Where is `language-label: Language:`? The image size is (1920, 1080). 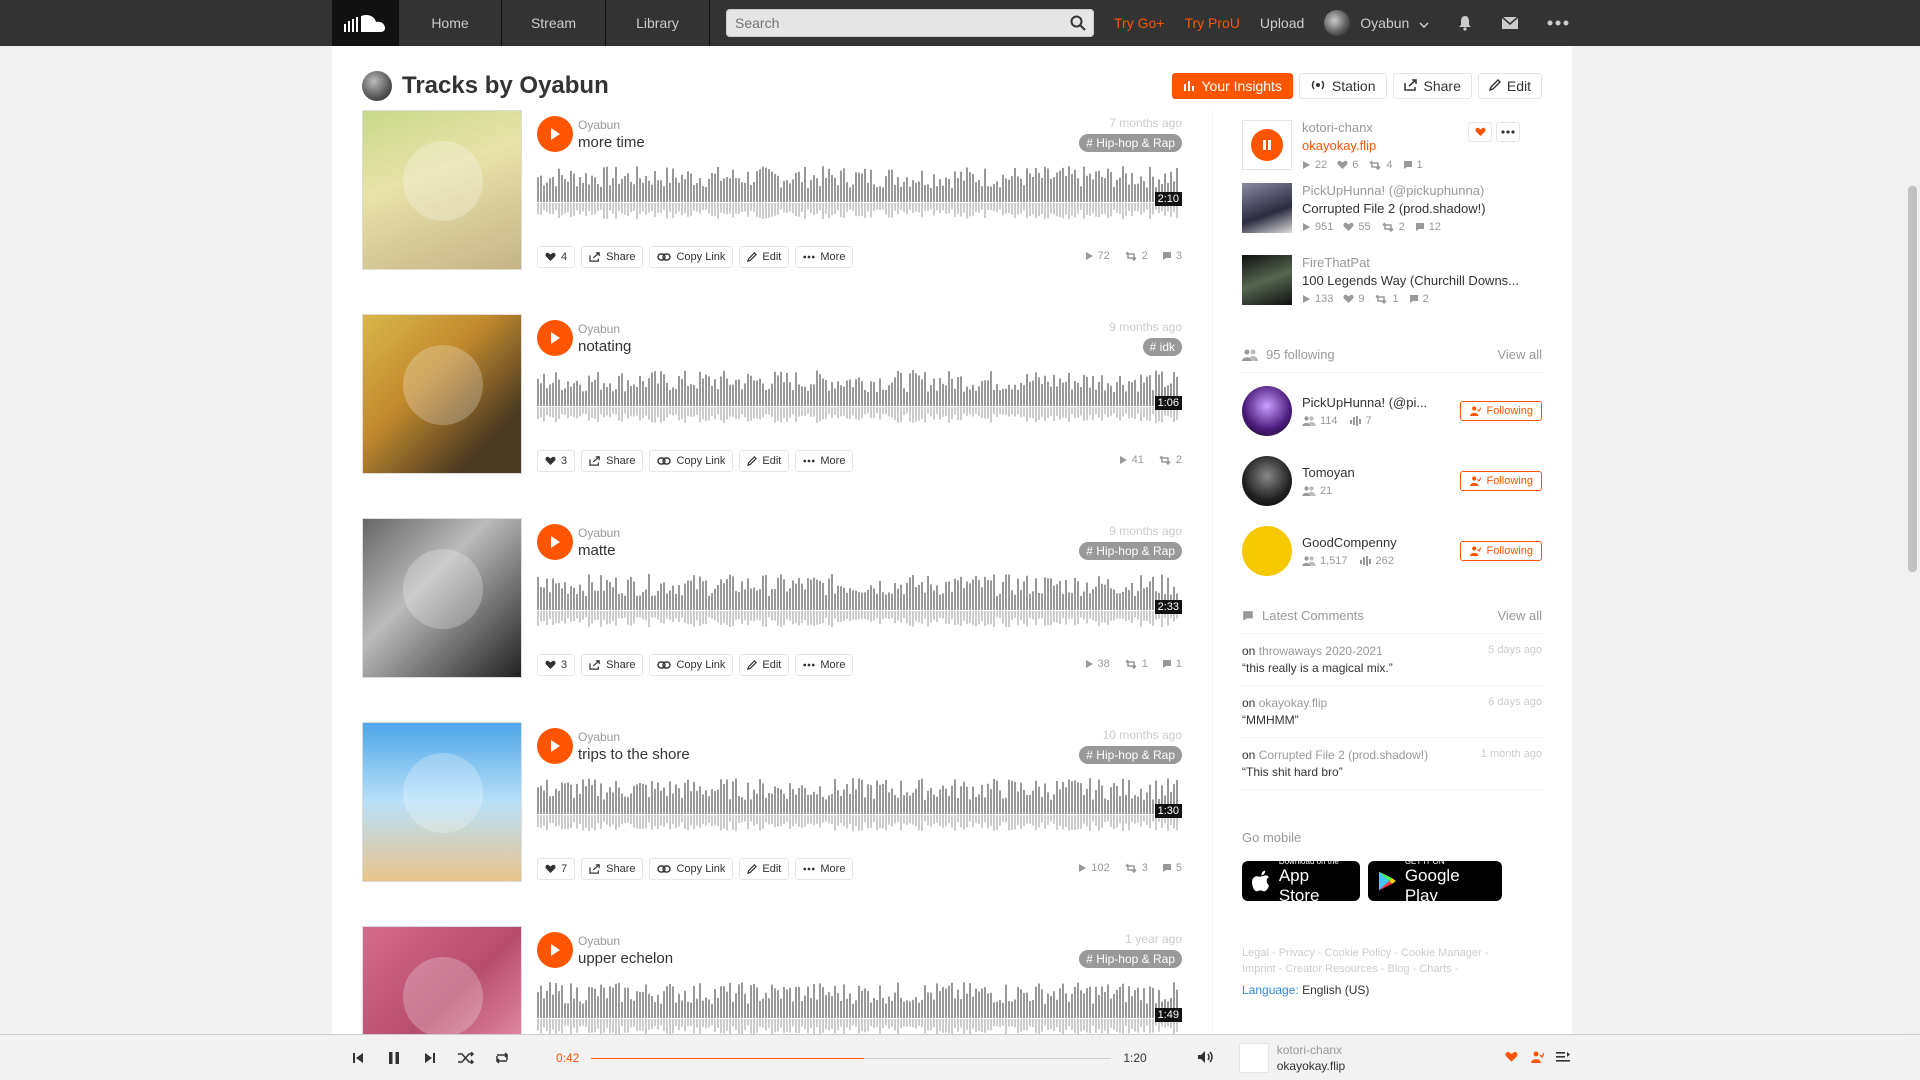 language-label: Language: is located at coordinates (1270, 990).